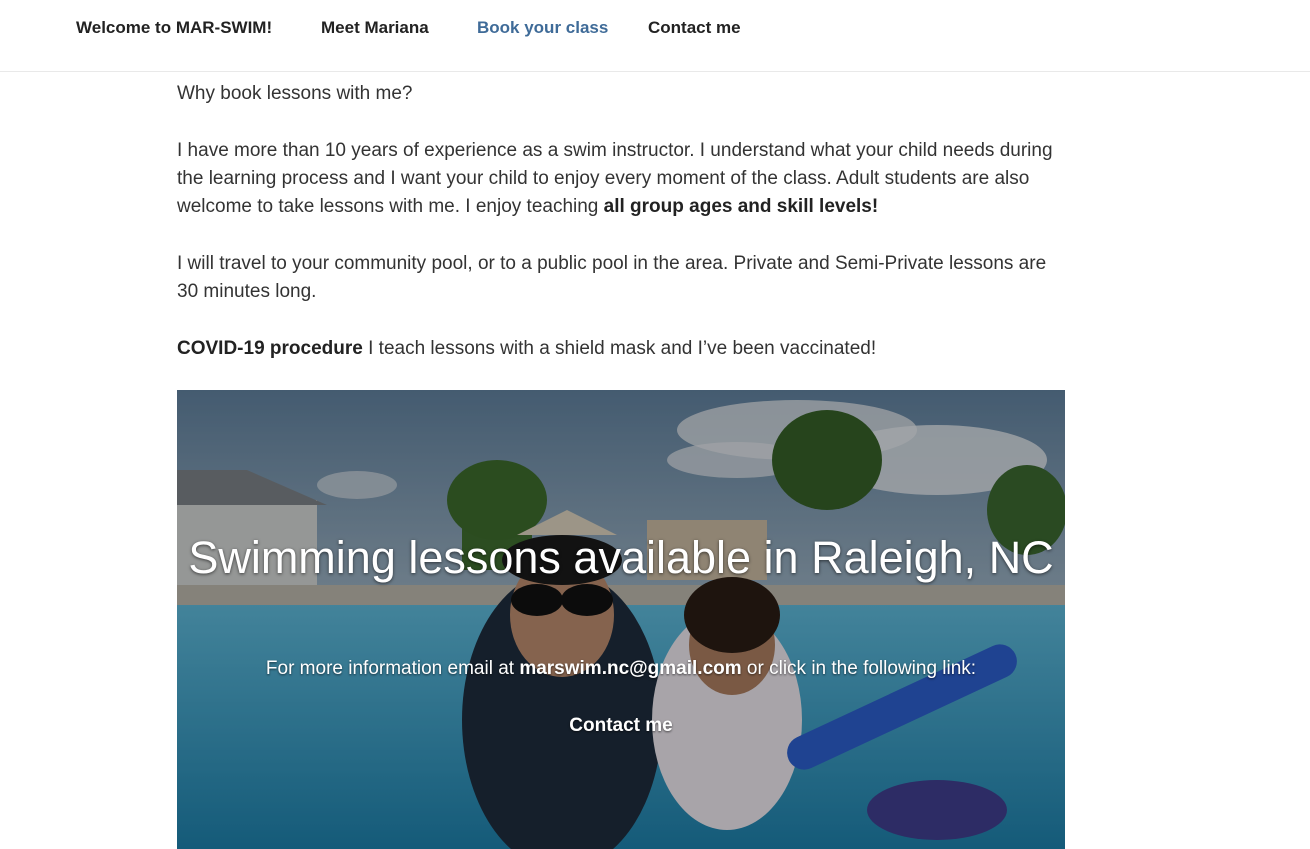 This screenshot has height=849, width=1310. What do you see at coordinates (270, 348) in the screenshot?
I see `covid-label: COVID-19 procedure` at bounding box center [270, 348].